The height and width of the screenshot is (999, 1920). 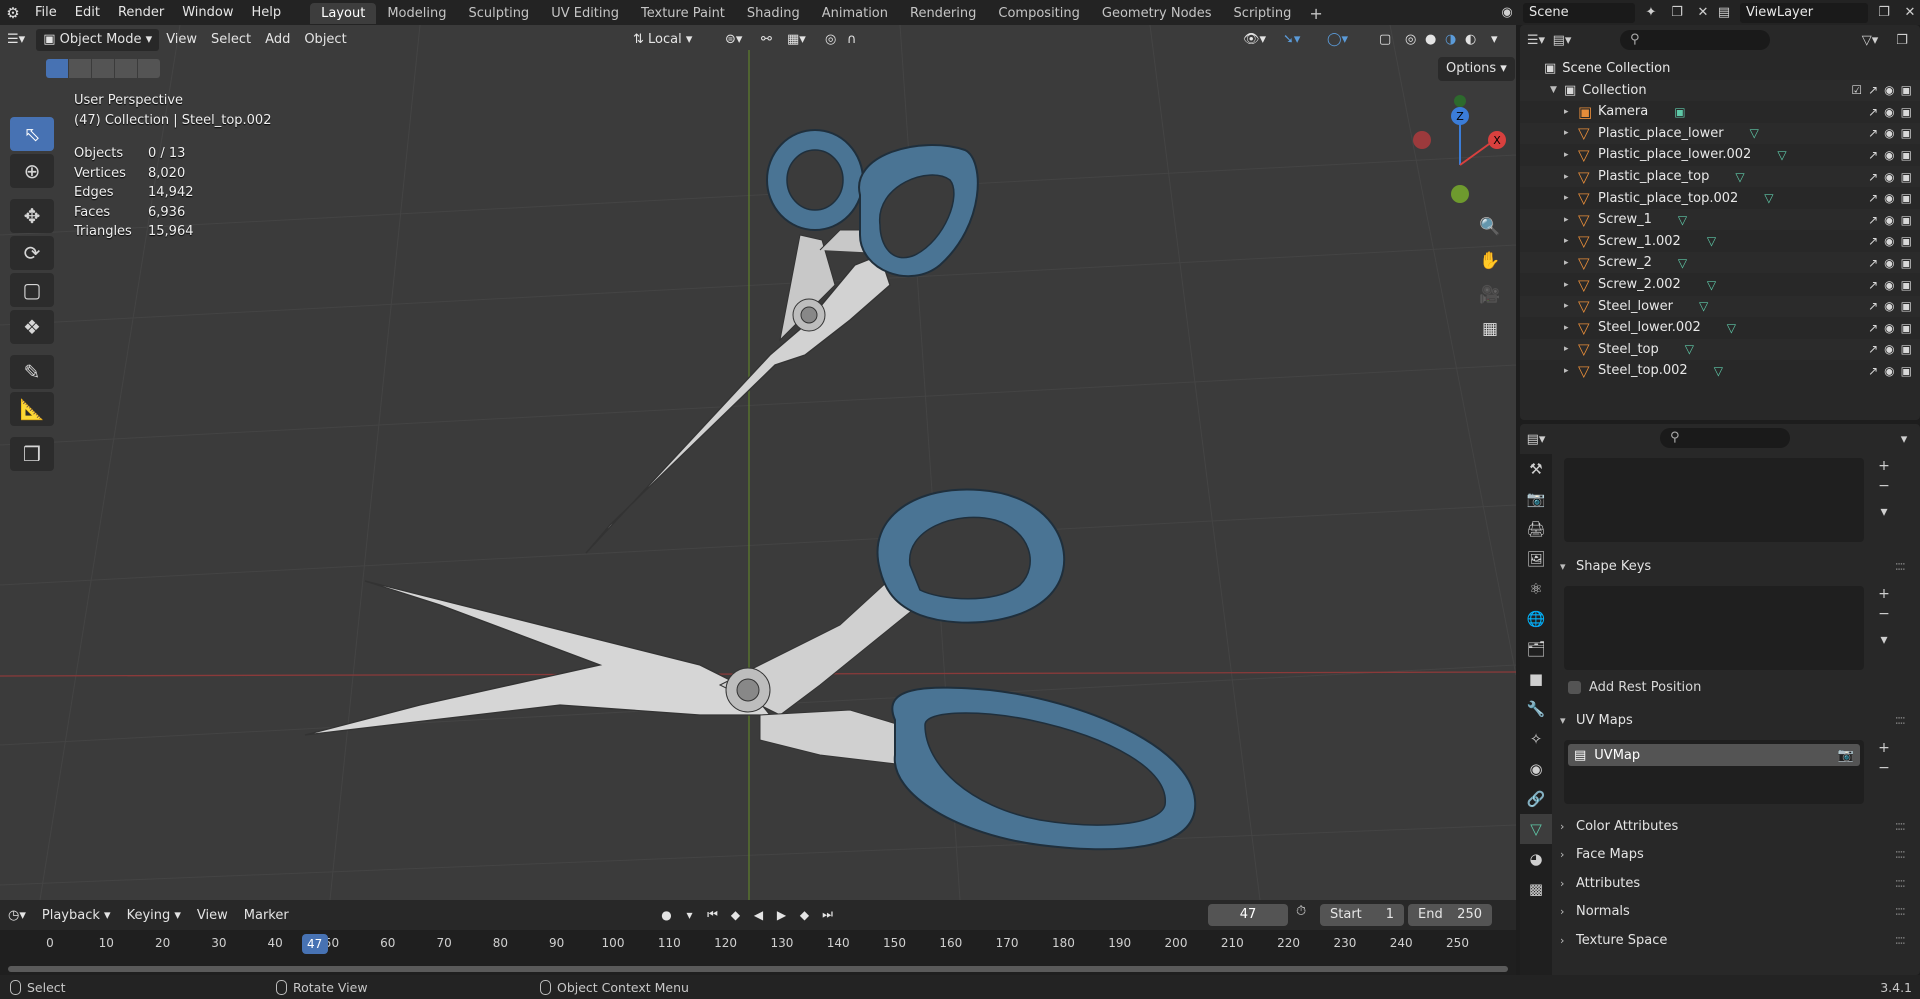 I want to click on neg-y-axis-handle, so click(x=1460, y=101).